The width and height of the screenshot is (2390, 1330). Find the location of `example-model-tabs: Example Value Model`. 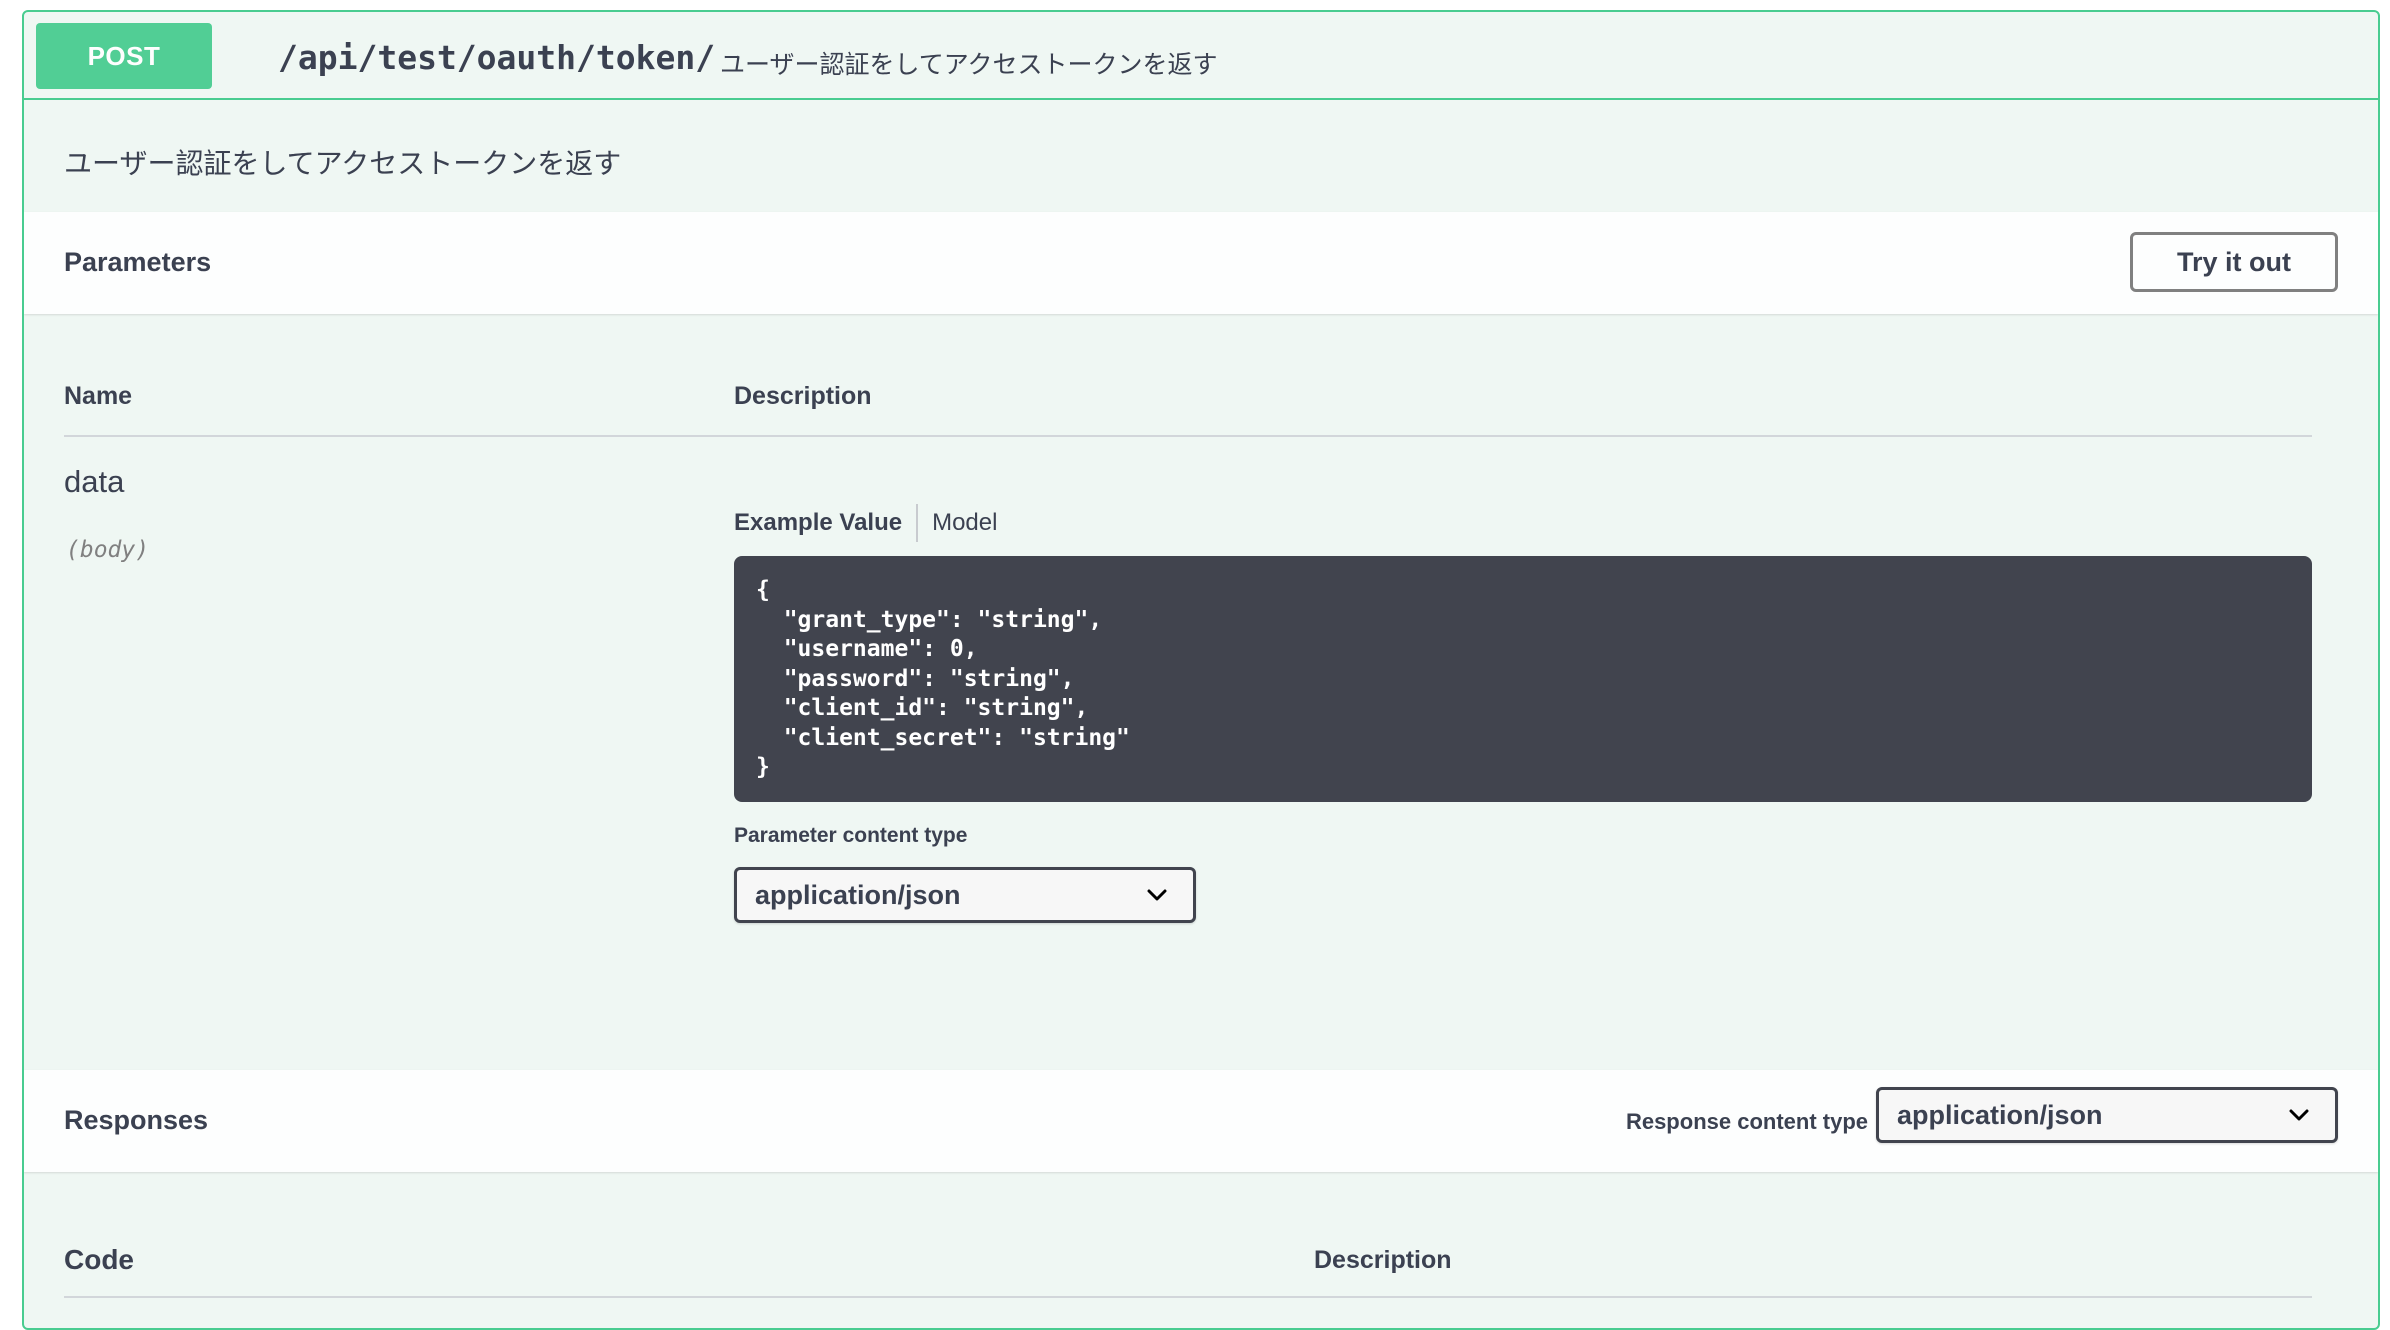

example-model-tabs: Example Value Model is located at coordinates (865, 523).